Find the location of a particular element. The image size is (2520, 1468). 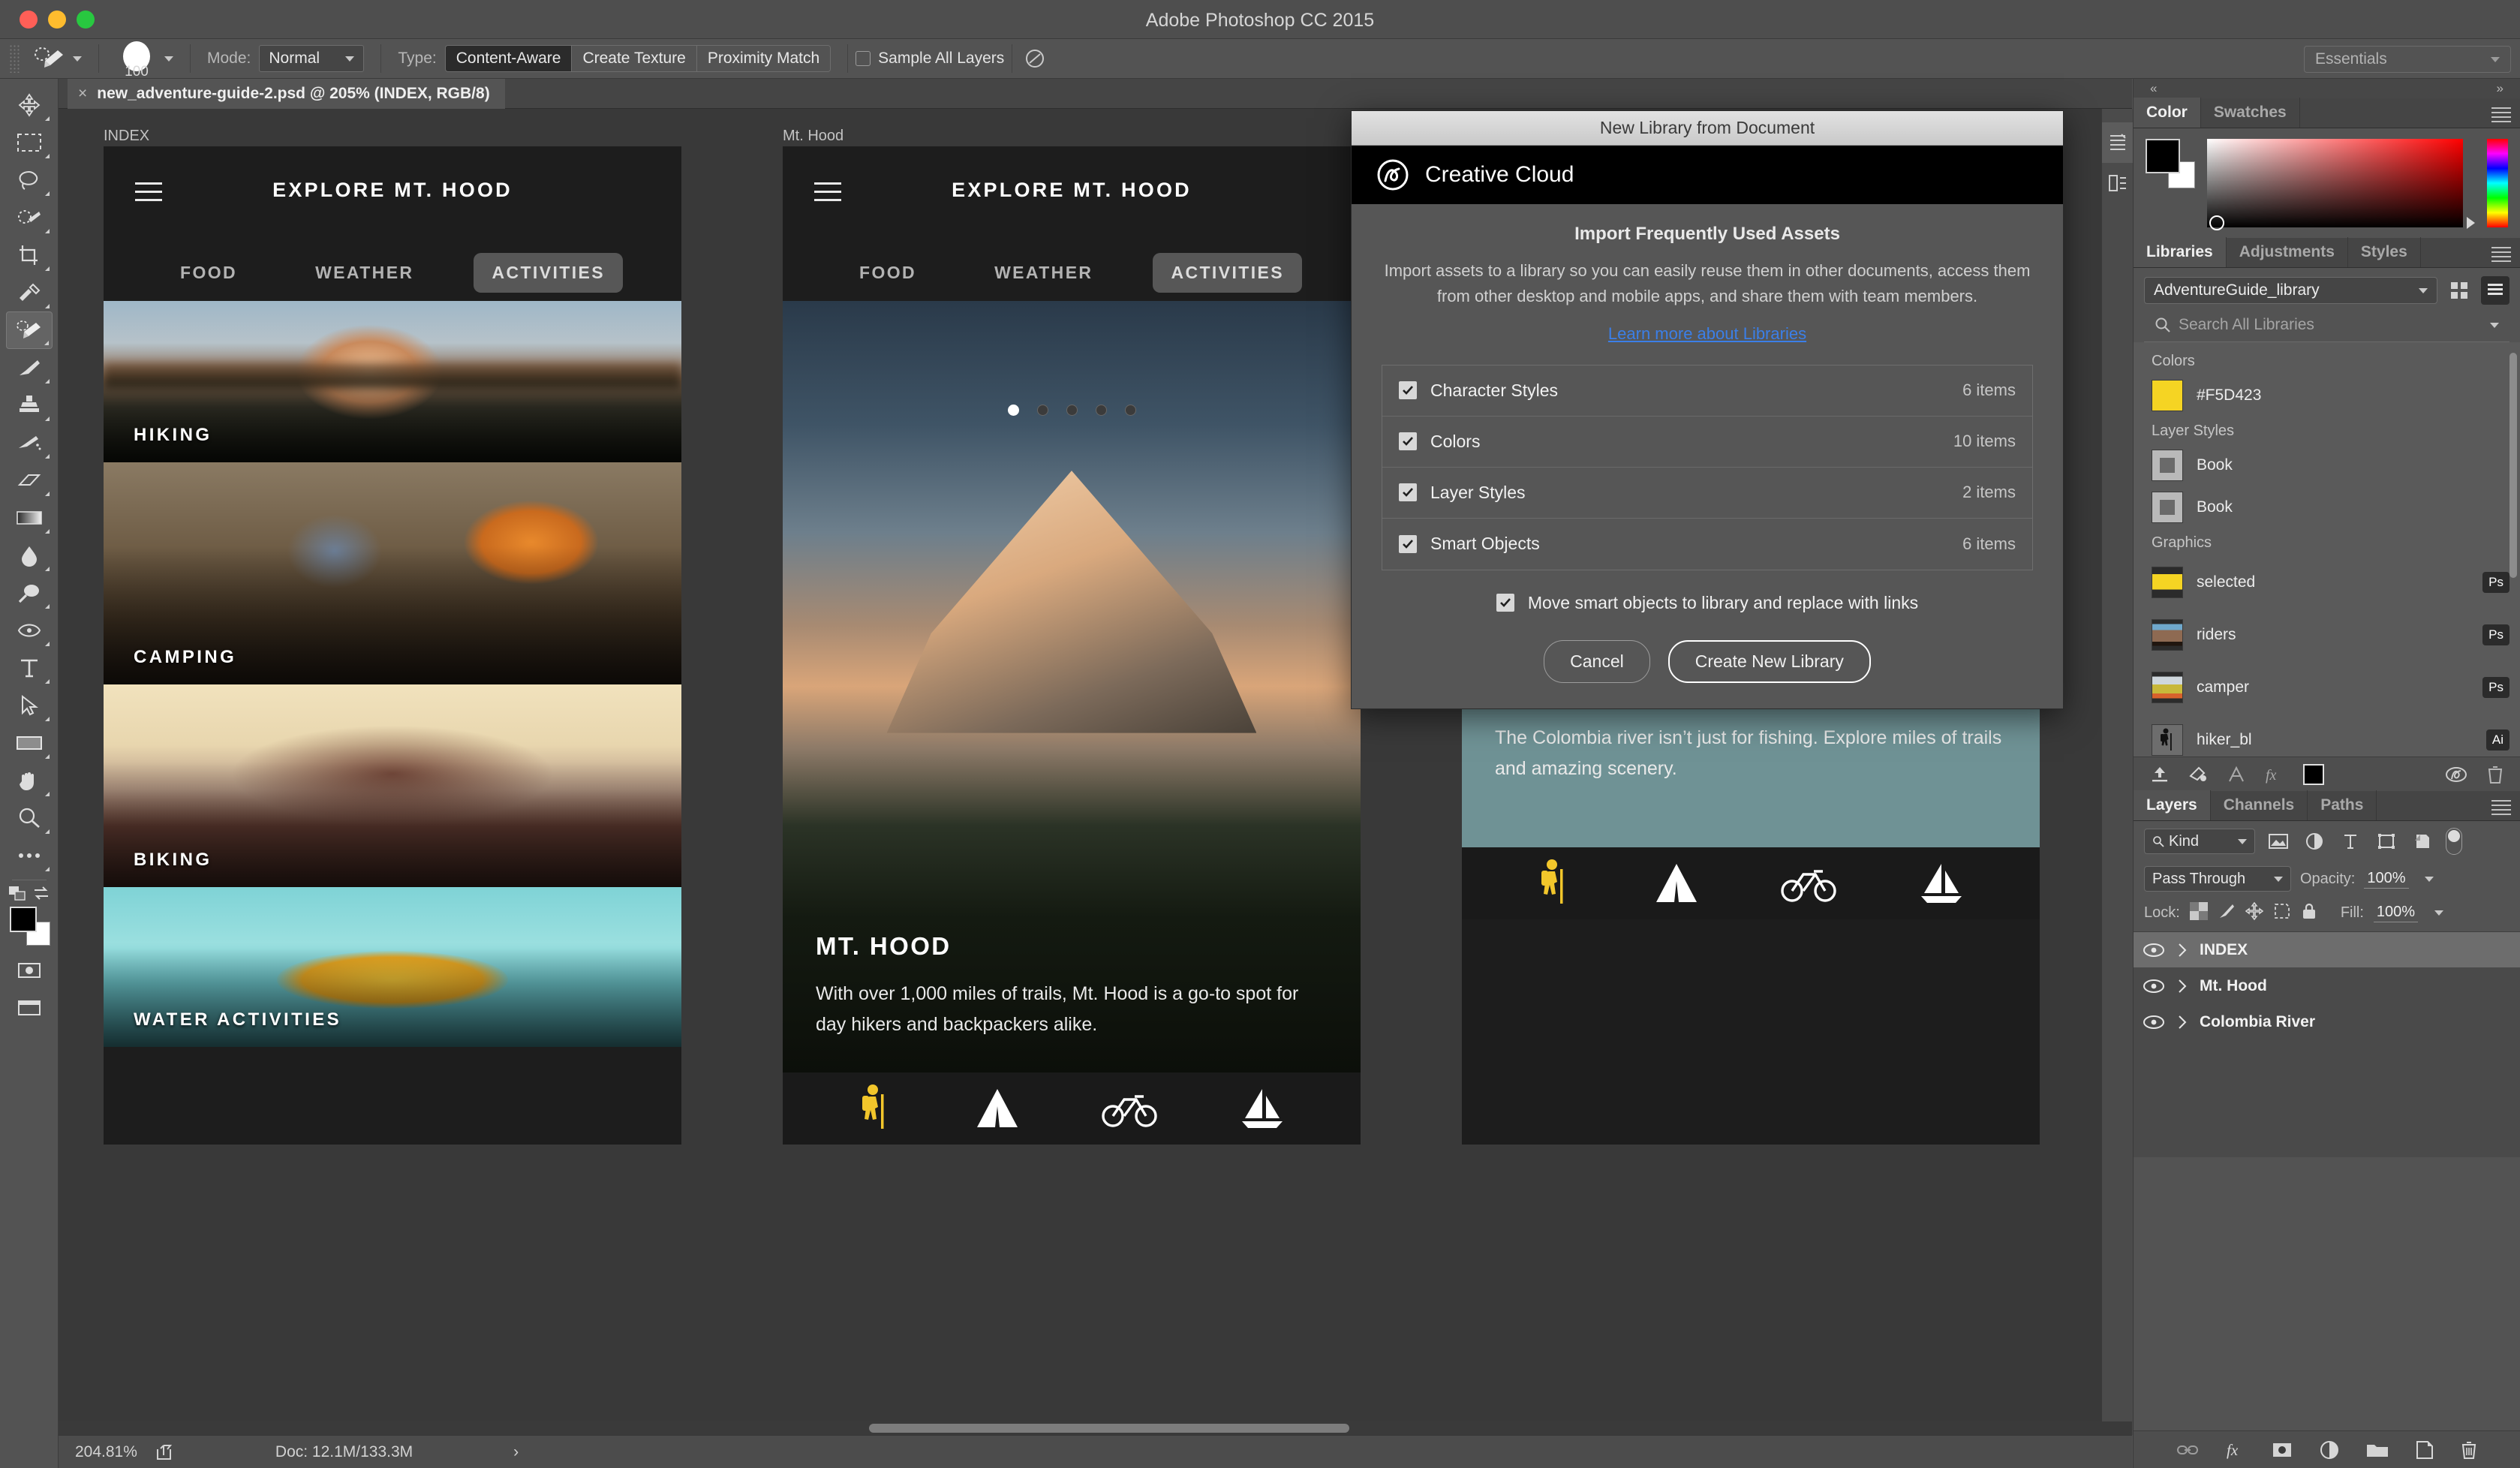

type-tool is located at coordinates (29, 668).